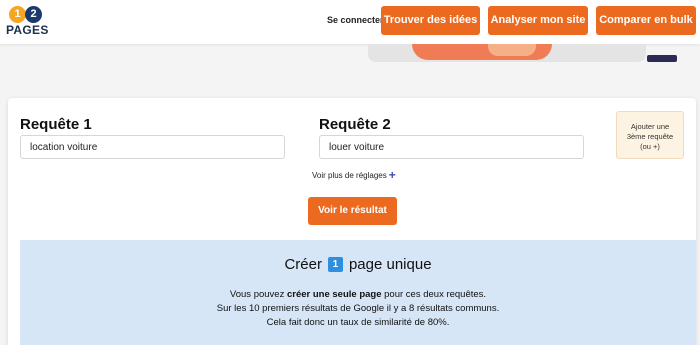 The width and height of the screenshot is (700, 345). What do you see at coordinates (258, 294) in the screenshot?
I see `result-line-1-start: Vous pouvez` at bounding box center [258, 294].